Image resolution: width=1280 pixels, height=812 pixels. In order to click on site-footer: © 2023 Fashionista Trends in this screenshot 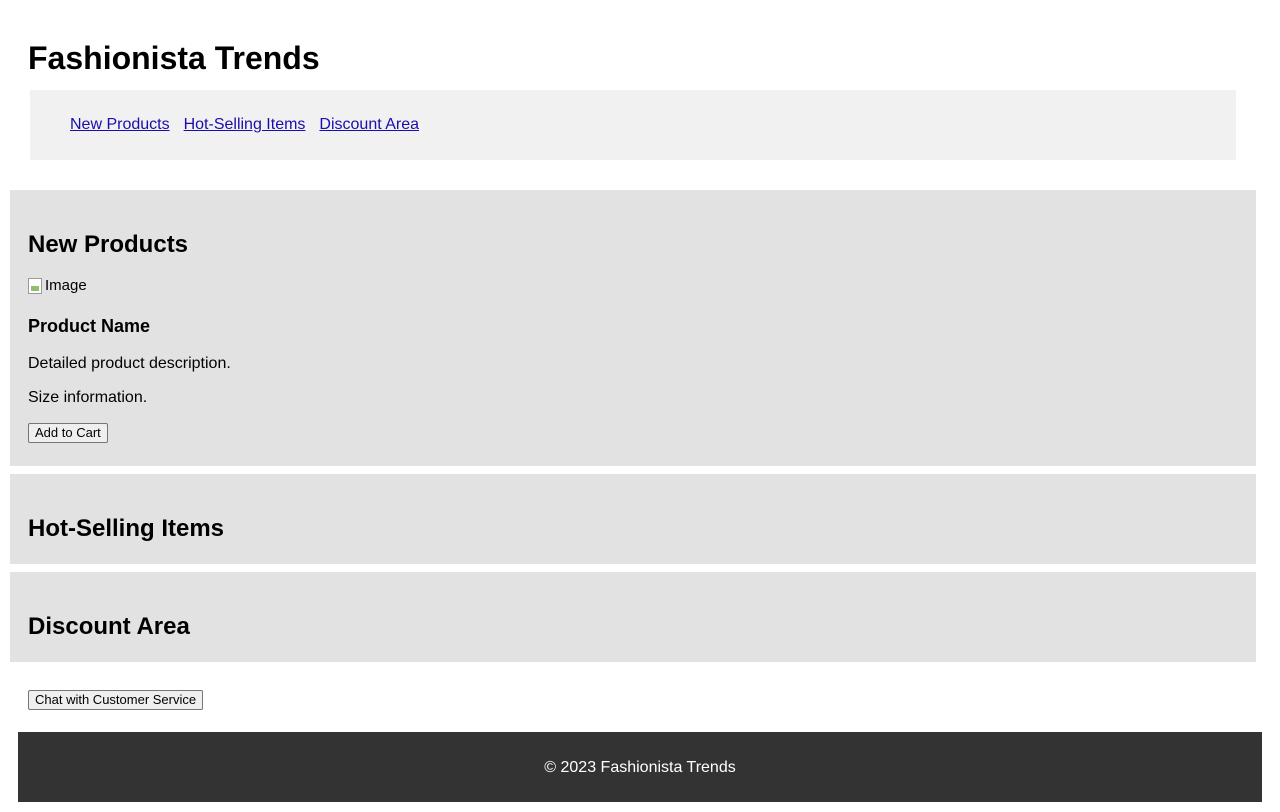, I will do `click(640, 767)`.